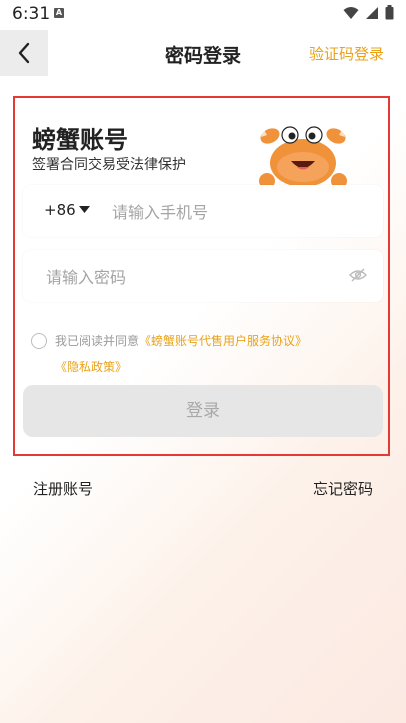 Image resolution: width=406 pixels, height=723 pixels. Describe the element at coordinates (223, 341) in the screenshot. I see `service-agreement-link: 《螃蟹账号代售用户服务协议》` at that location.